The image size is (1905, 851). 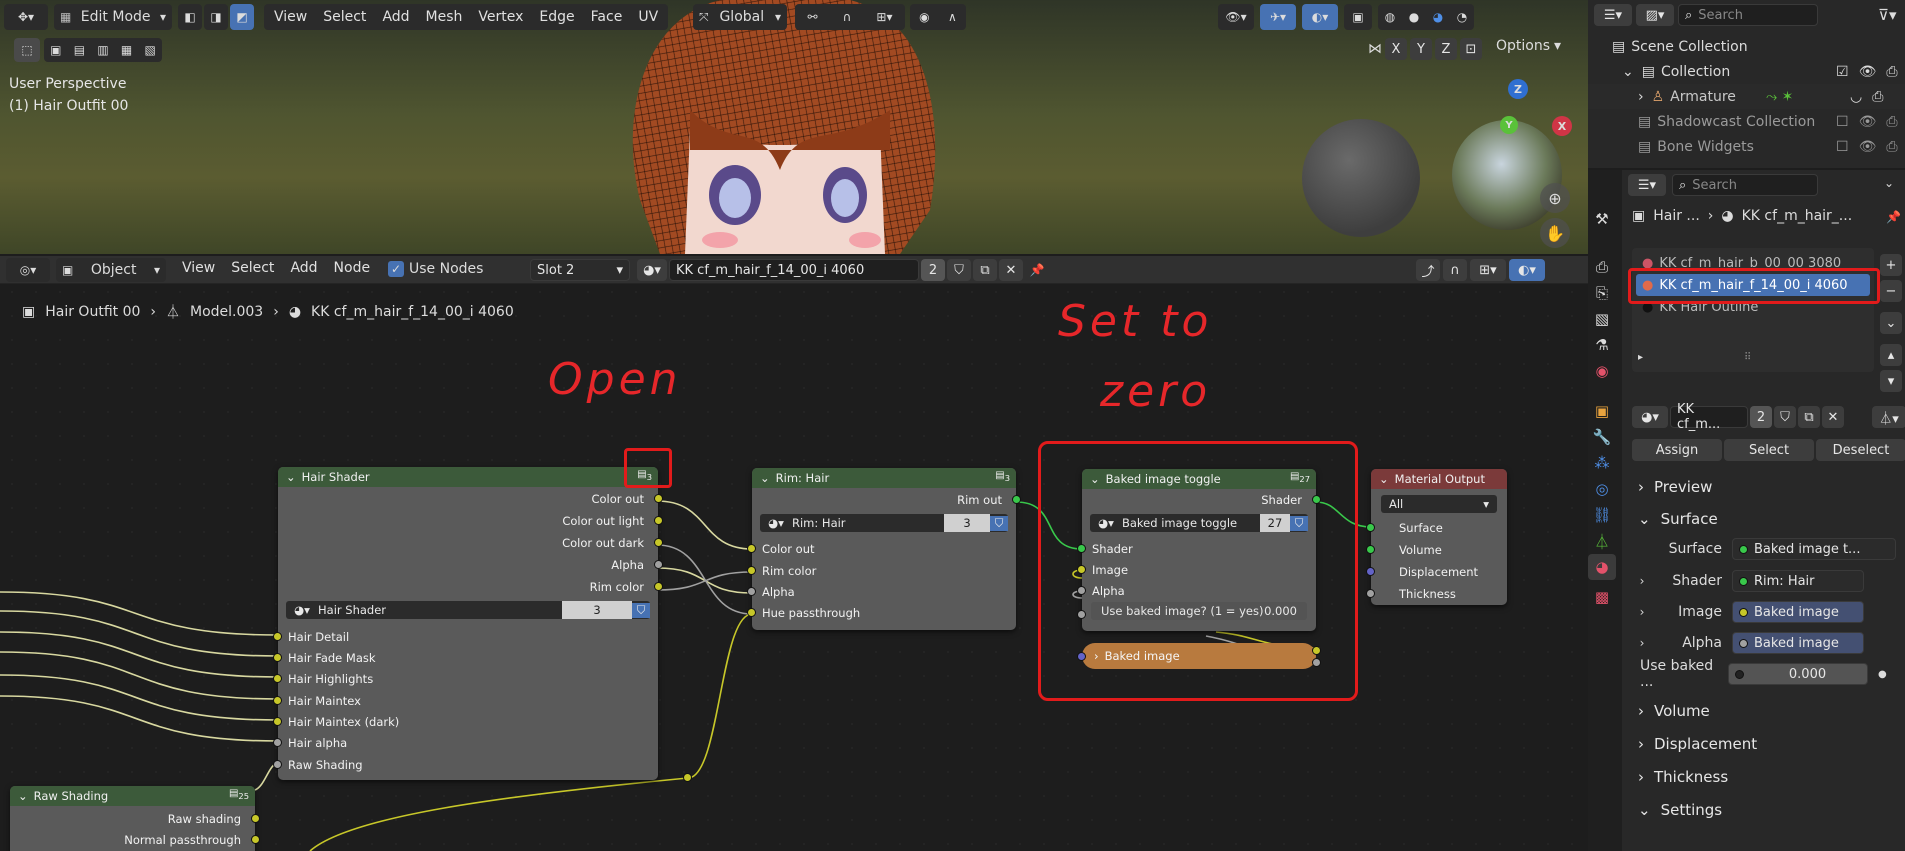 What do you see at coordinates (1358, 17) in the screenshot?
I see `xray-icon: ▣` at bounding box center [1358, 17].